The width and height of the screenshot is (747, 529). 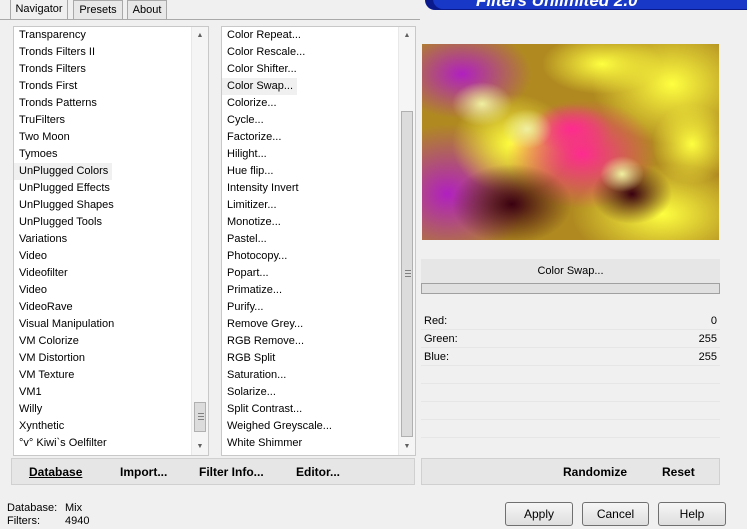 What do you see at coordinates (102, 341) in the screenshot?
I see `category-item: VM Colorize` at bounding box center [102, 341].